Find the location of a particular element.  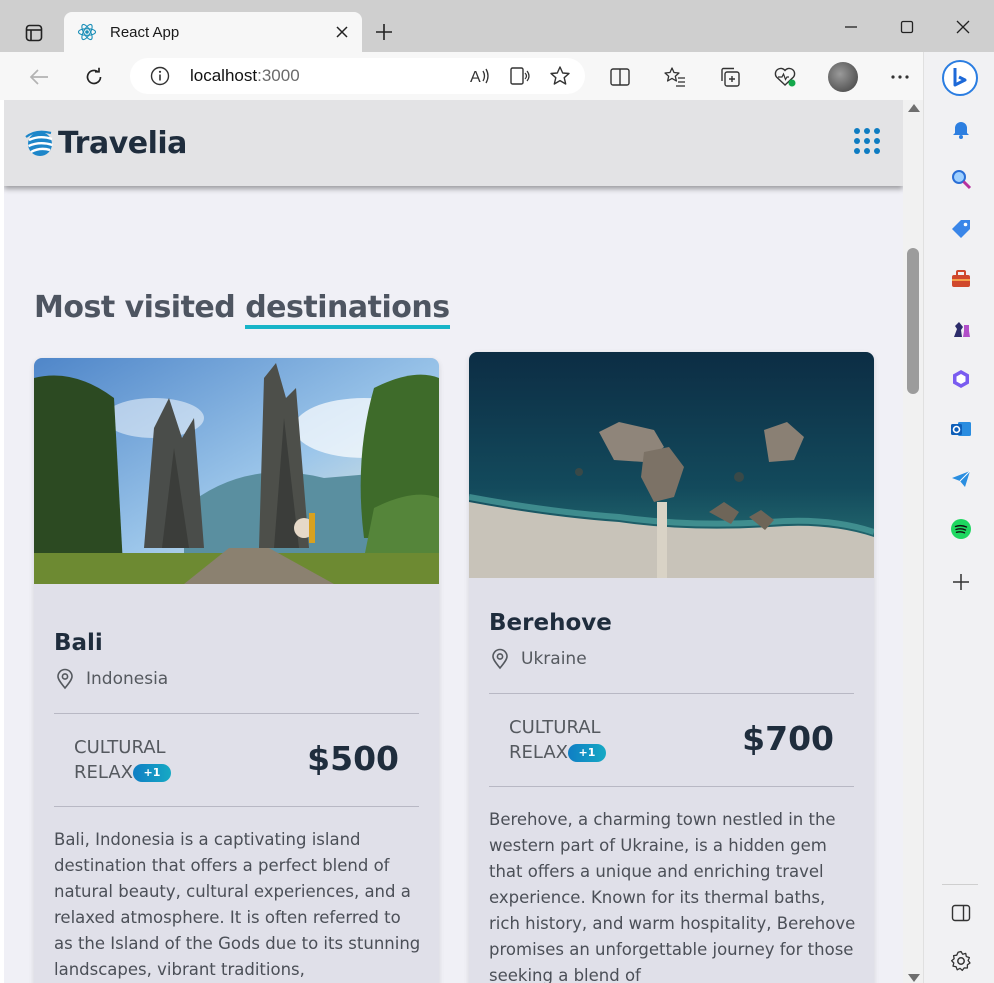

tab-title: React App is located at coordinates (145, 32).